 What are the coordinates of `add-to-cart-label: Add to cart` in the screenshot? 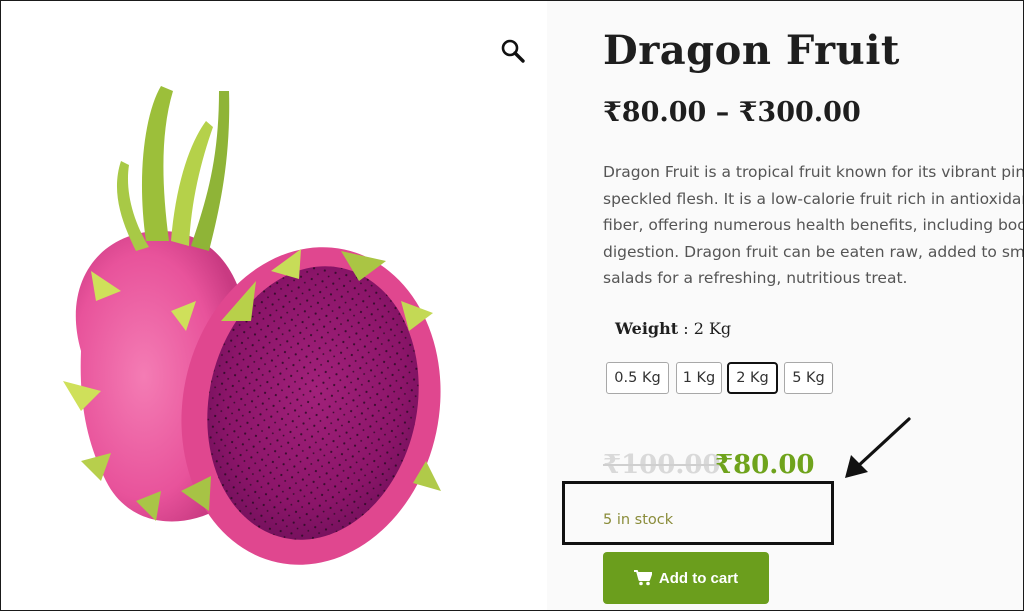 It's located at (698, 578).